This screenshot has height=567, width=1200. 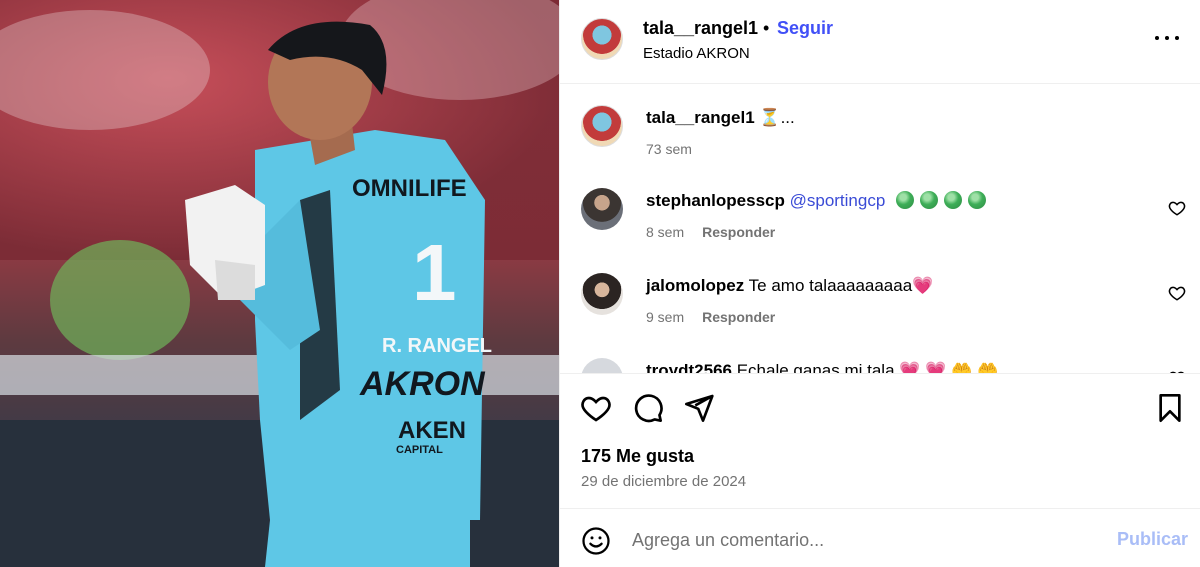 What do you see at coordinates (715, 200) in the screenshot?
I see `comment-username: stephanlopesscp` at bounding box center [715, 200].